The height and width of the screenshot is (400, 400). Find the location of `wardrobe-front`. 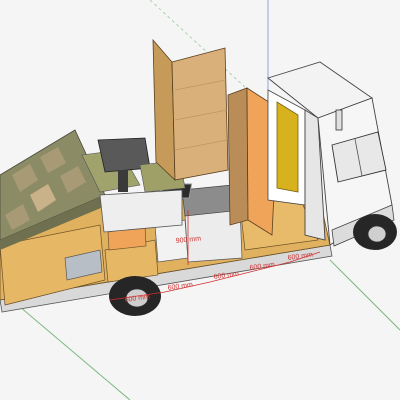

wardrobe-front is located at coordinates (200, 114).